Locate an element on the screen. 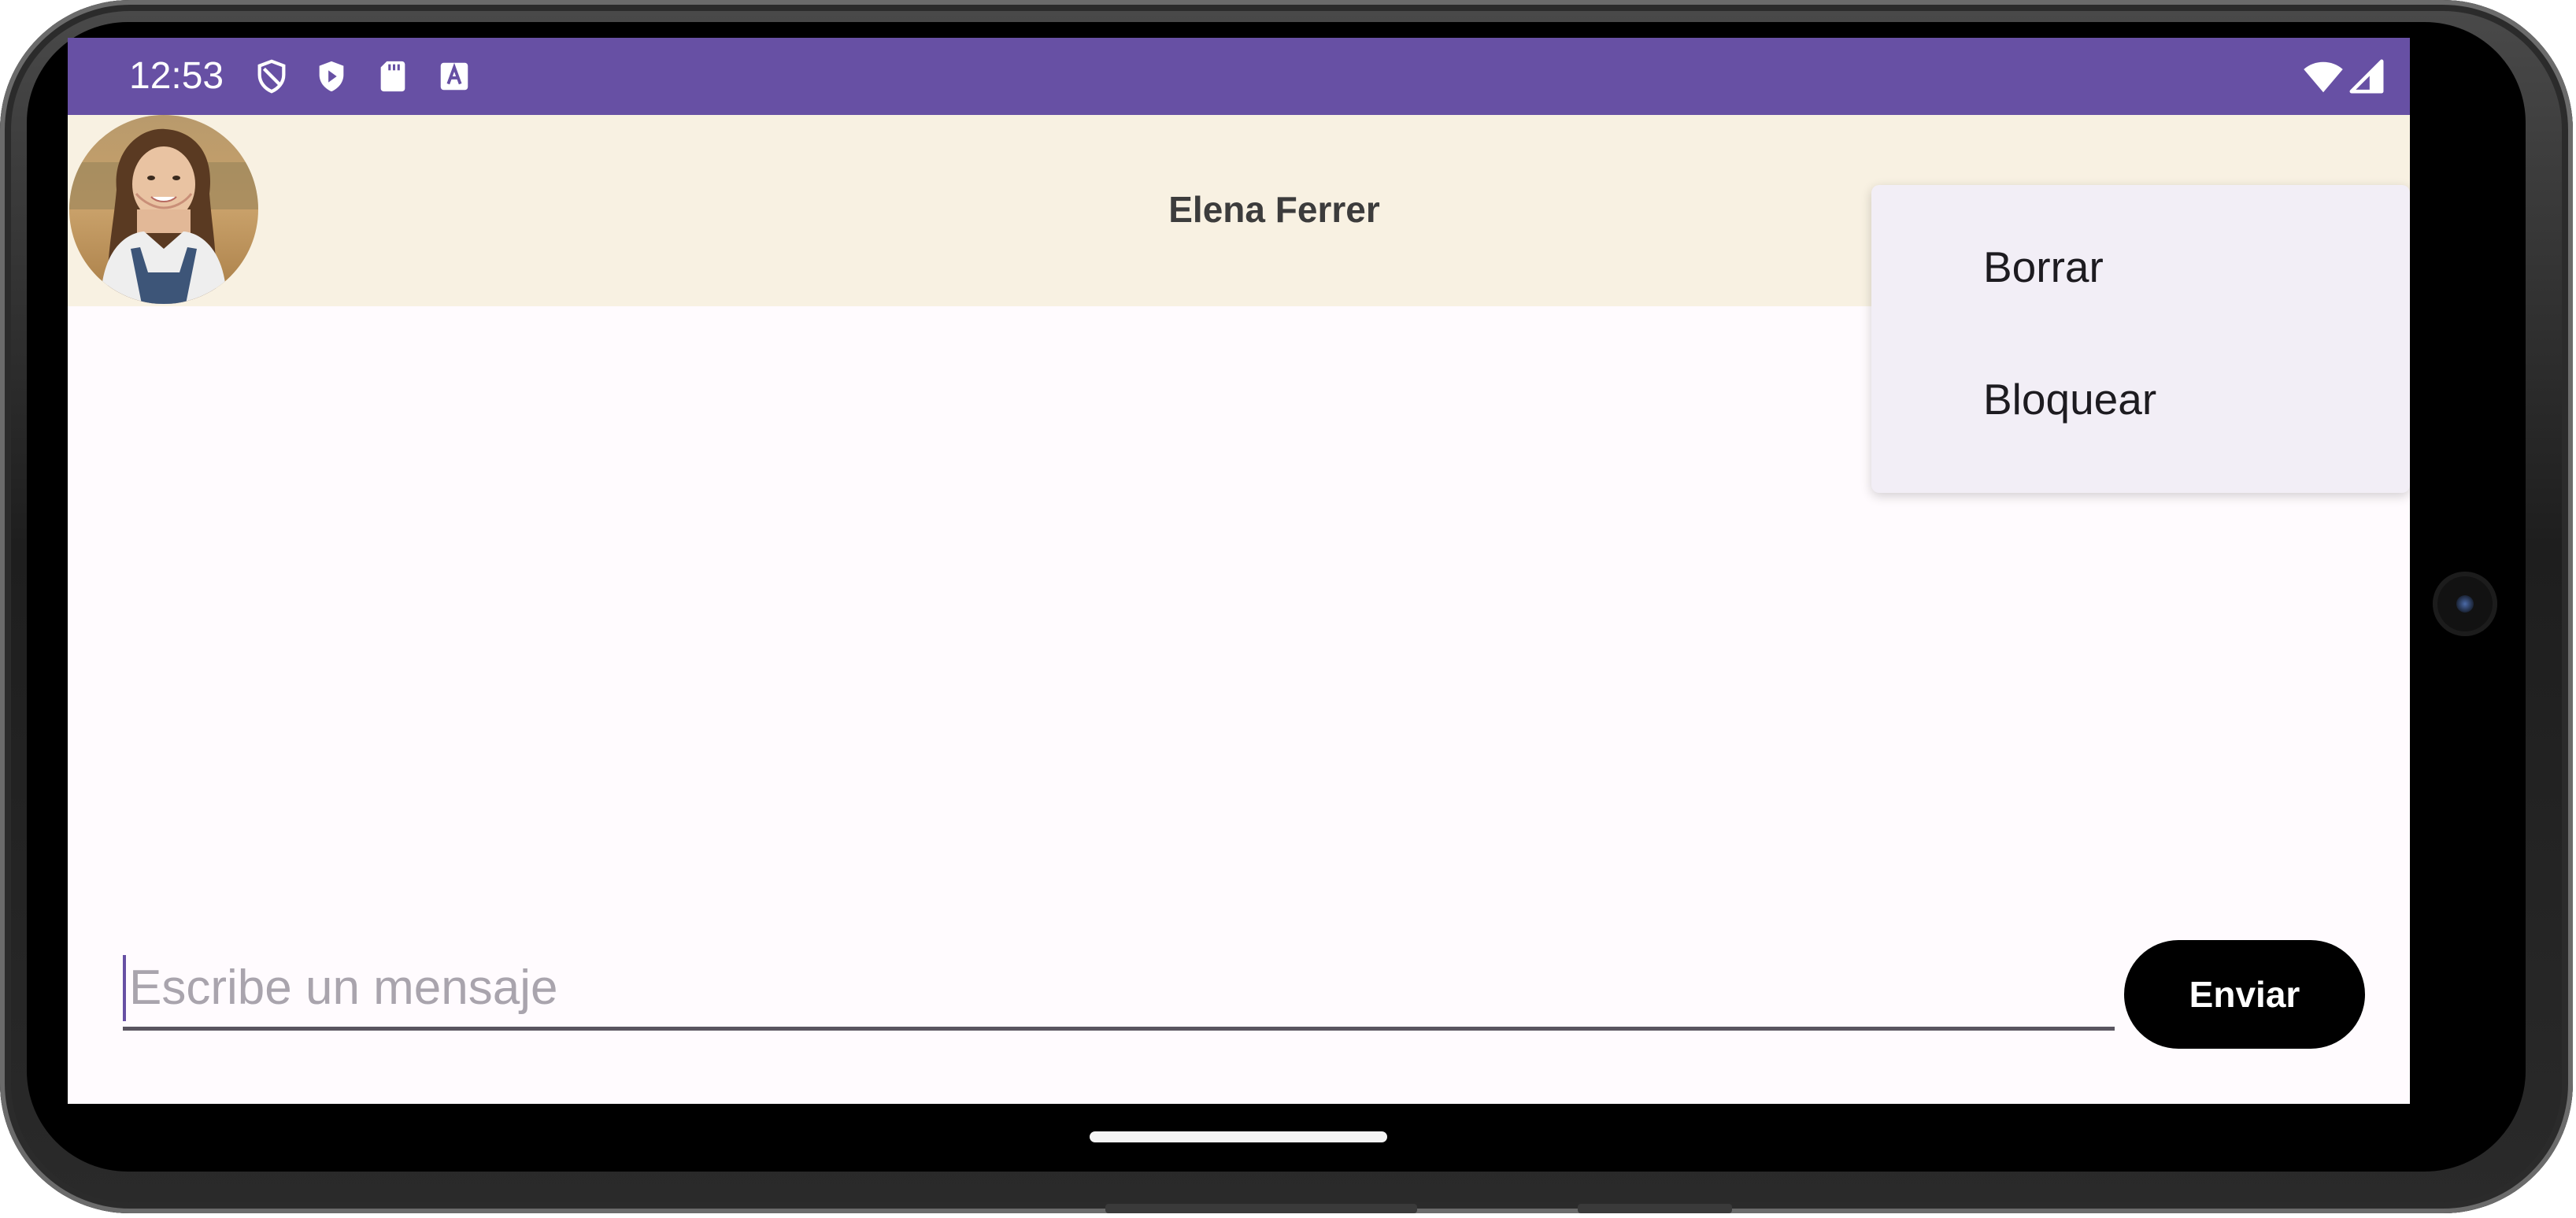 The height and width of the screenshot is (1218, 2576). overflow-menu: Borrar Bloquear is located at coordinates (2140, 339).